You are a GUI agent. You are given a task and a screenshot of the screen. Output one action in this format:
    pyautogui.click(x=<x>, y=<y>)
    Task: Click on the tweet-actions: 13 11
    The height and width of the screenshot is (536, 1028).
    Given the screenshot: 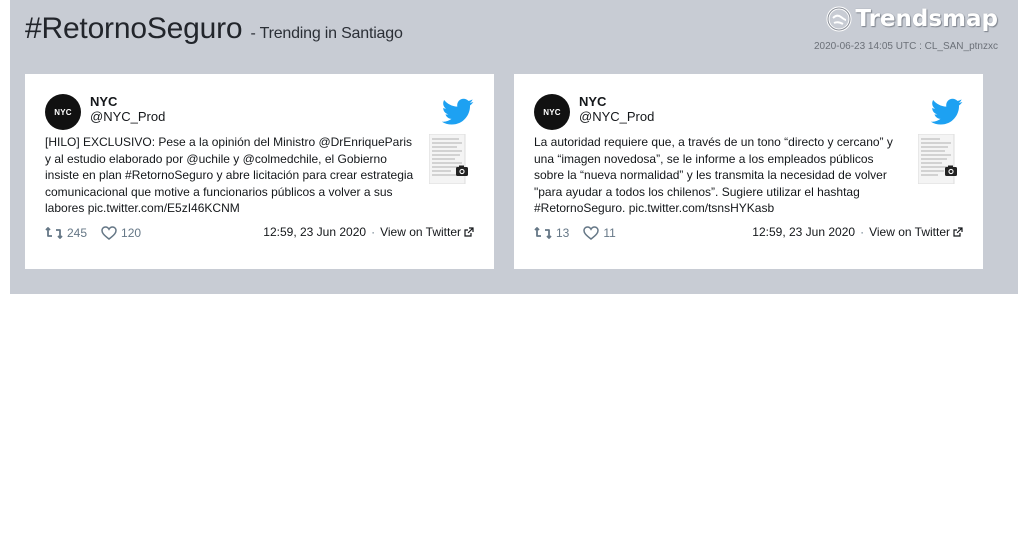 What is the action you would take?
    pyautogui.click(x=575, y=233)
    